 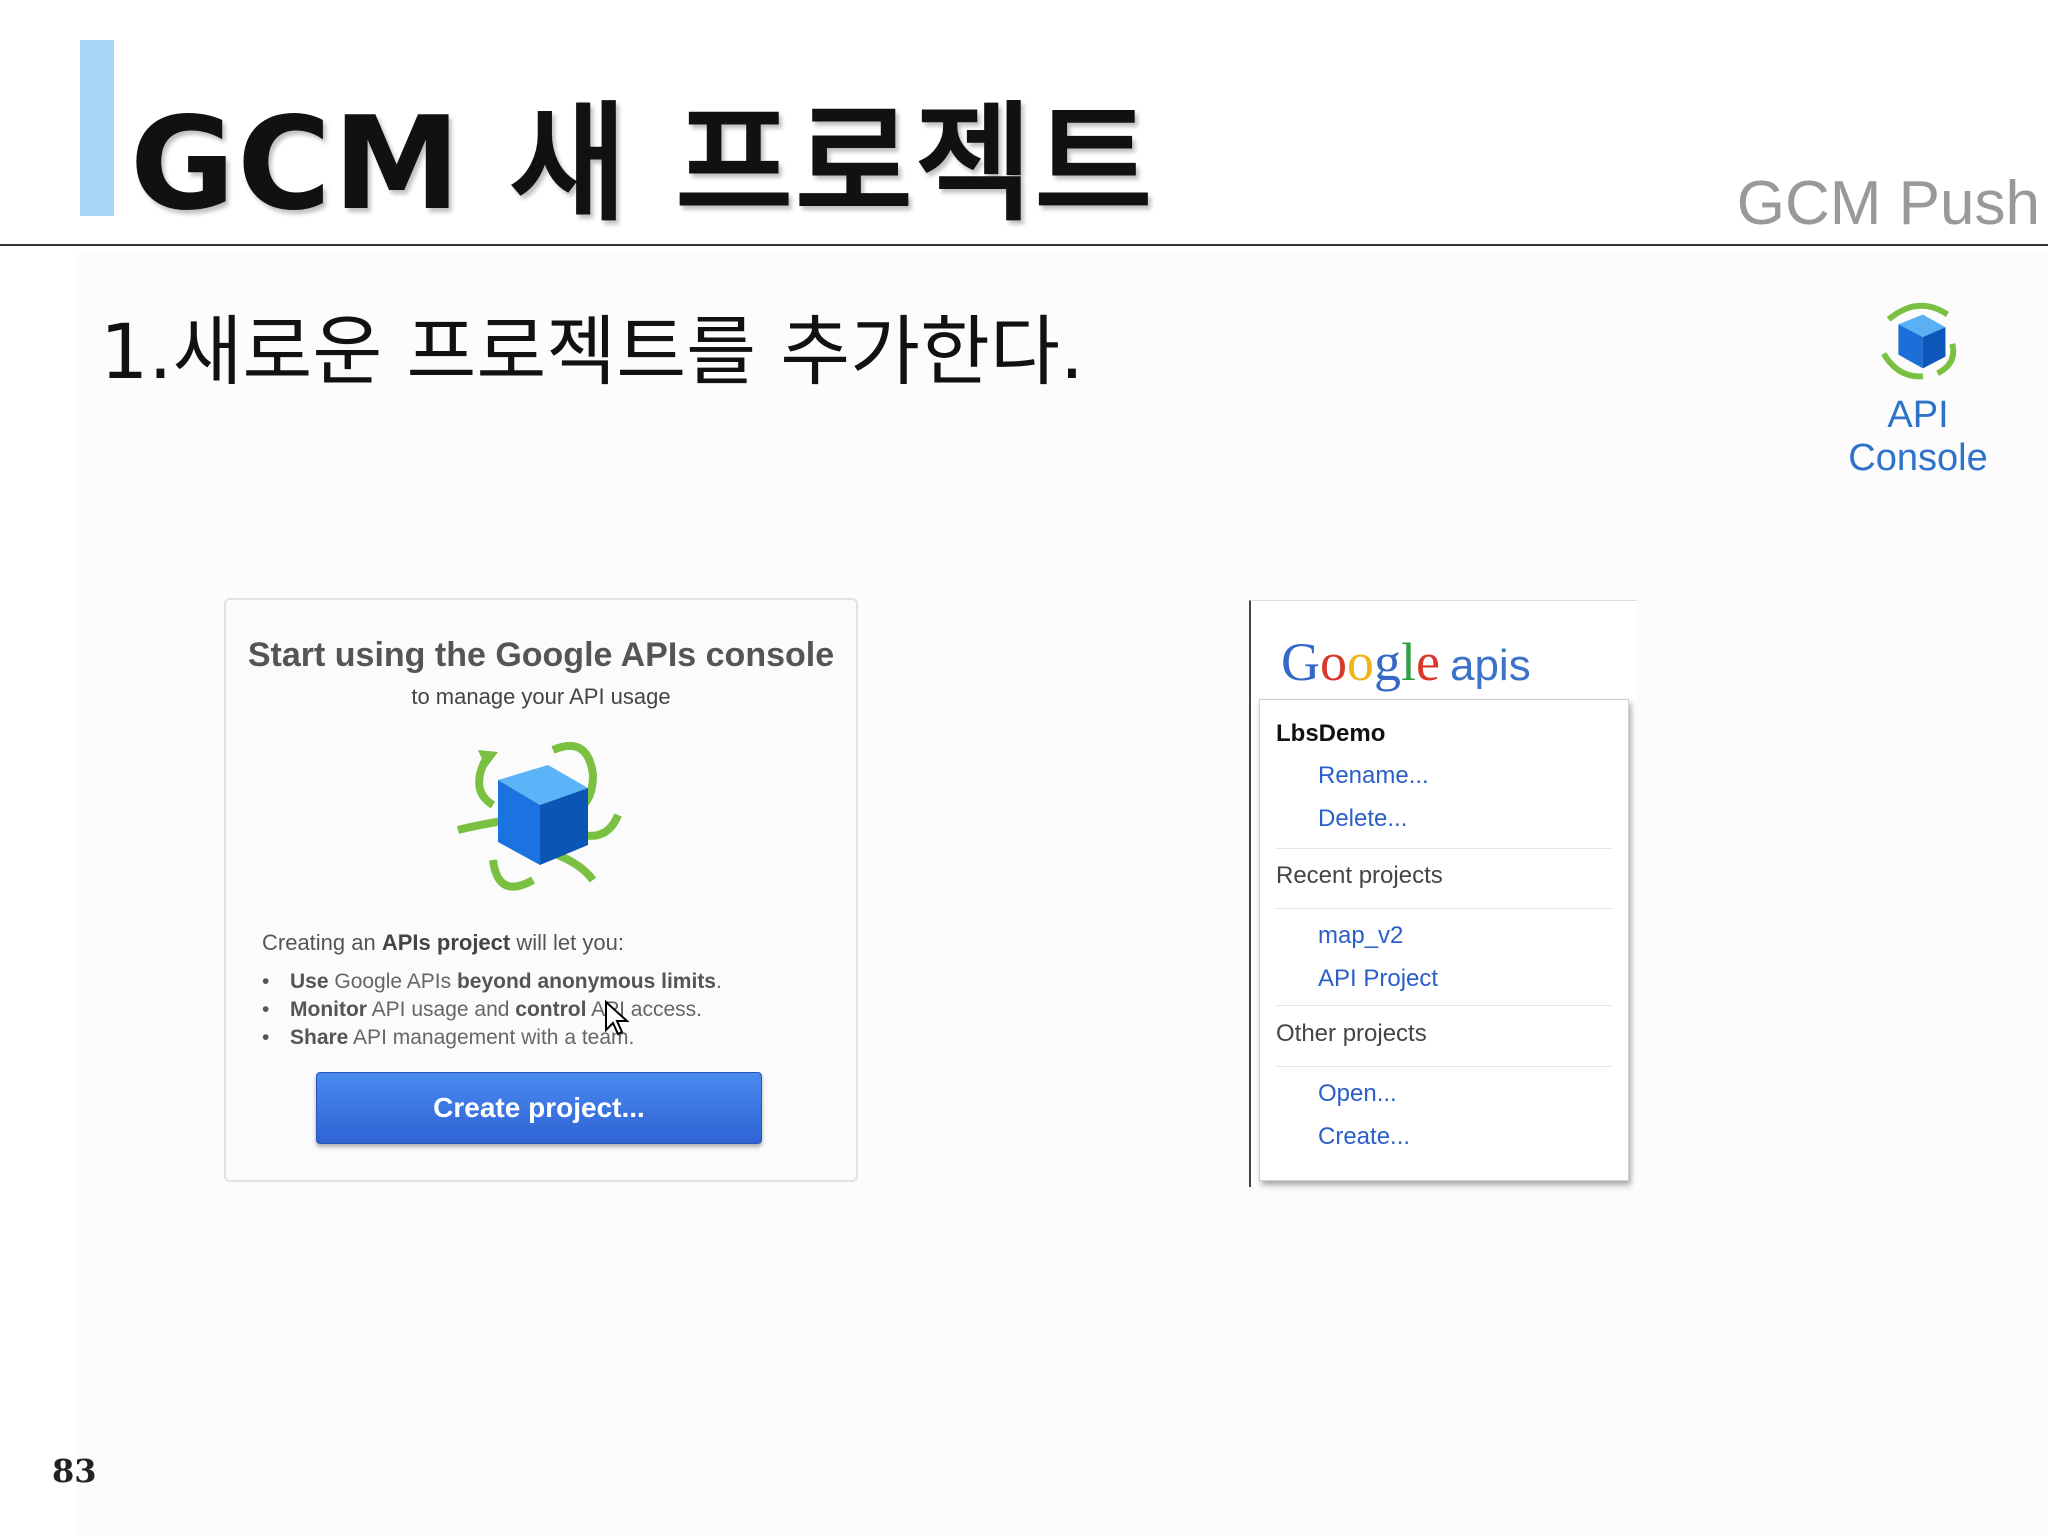 I want to click on intro-prefix: Creating an, so click(x=322, y=942).